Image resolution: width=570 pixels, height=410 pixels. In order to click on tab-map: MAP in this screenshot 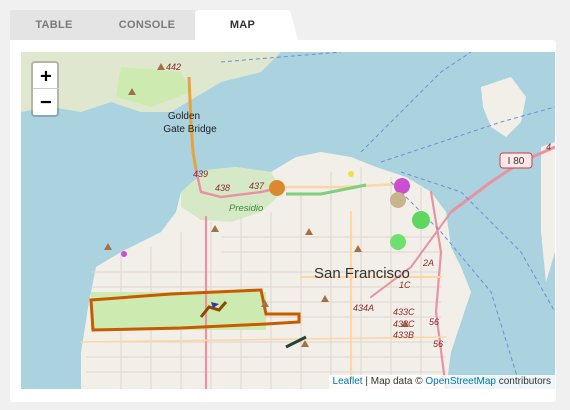, I will do `click(246, 25)`.